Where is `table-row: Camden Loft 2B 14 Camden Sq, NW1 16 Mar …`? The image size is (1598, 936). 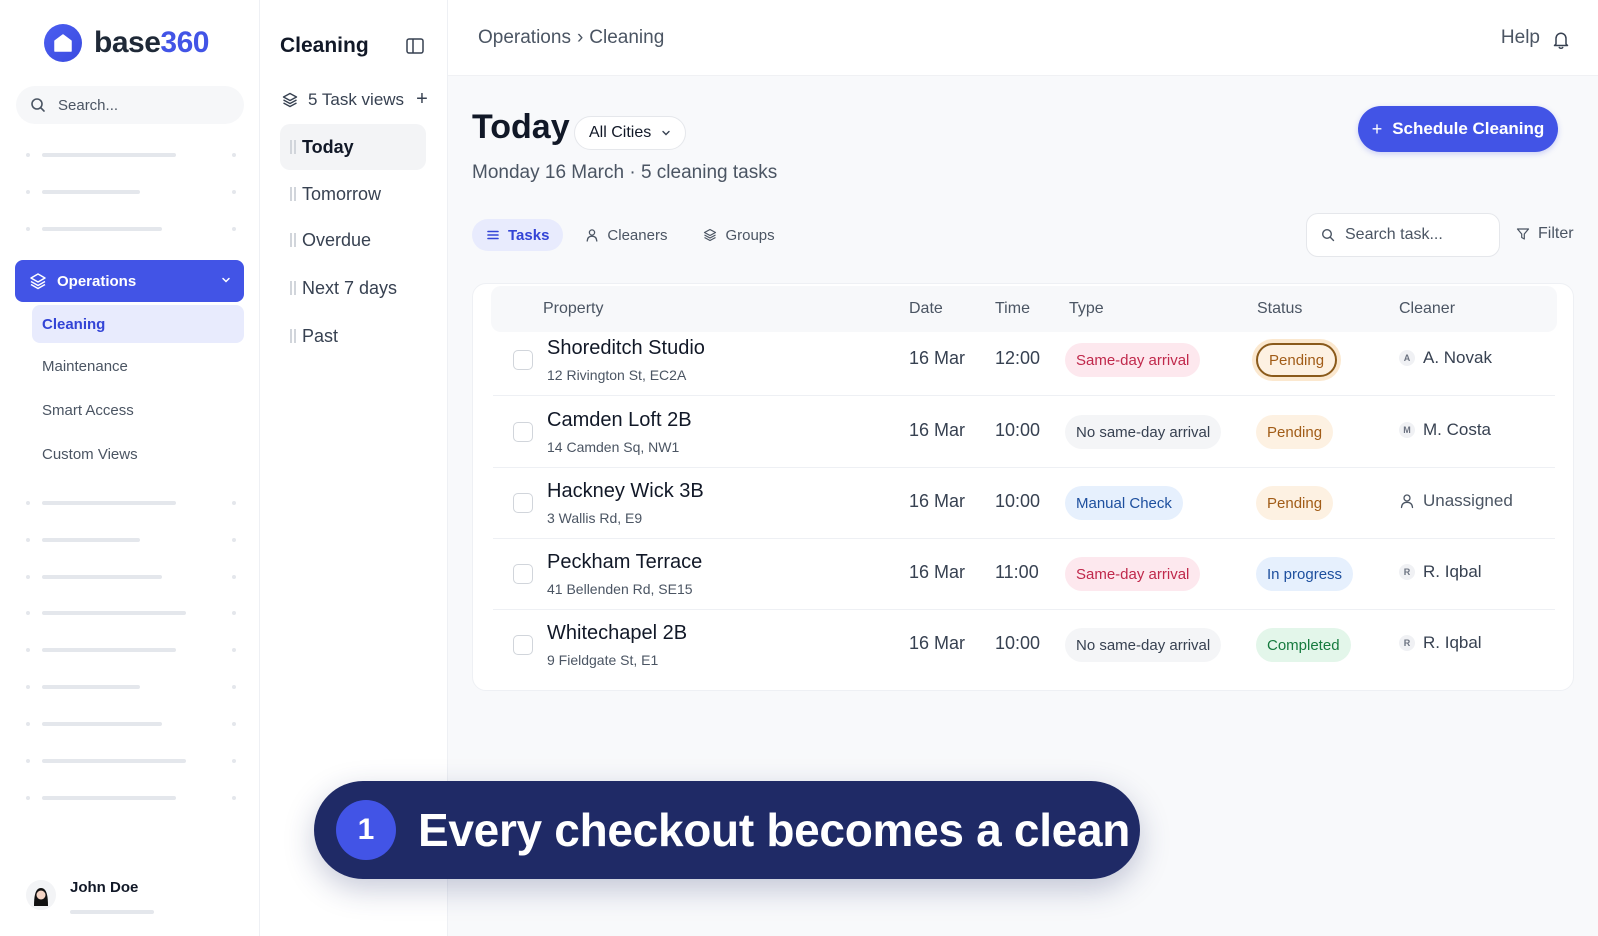 table-row: Camden Loft 2B 14 Camden Sq, NW1 16 Mar … is located at coordinates (1024, 432).